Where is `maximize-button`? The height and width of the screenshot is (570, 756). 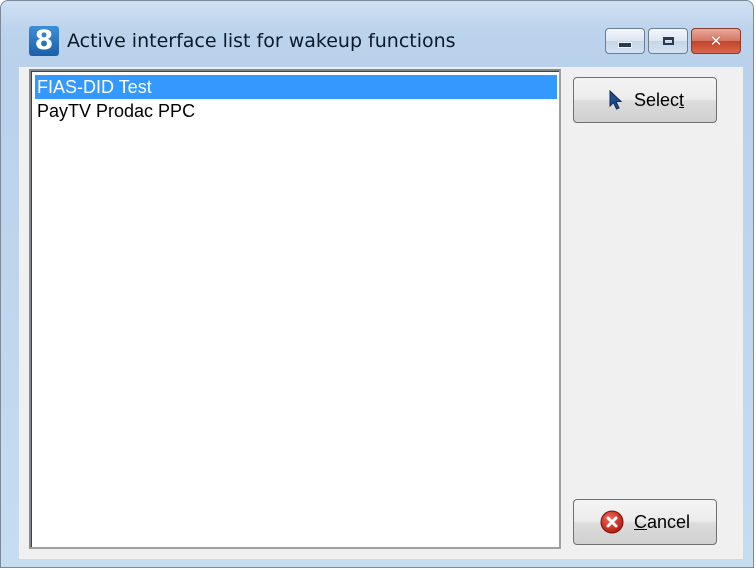
maximize-button is located at coordinates (668, 41).